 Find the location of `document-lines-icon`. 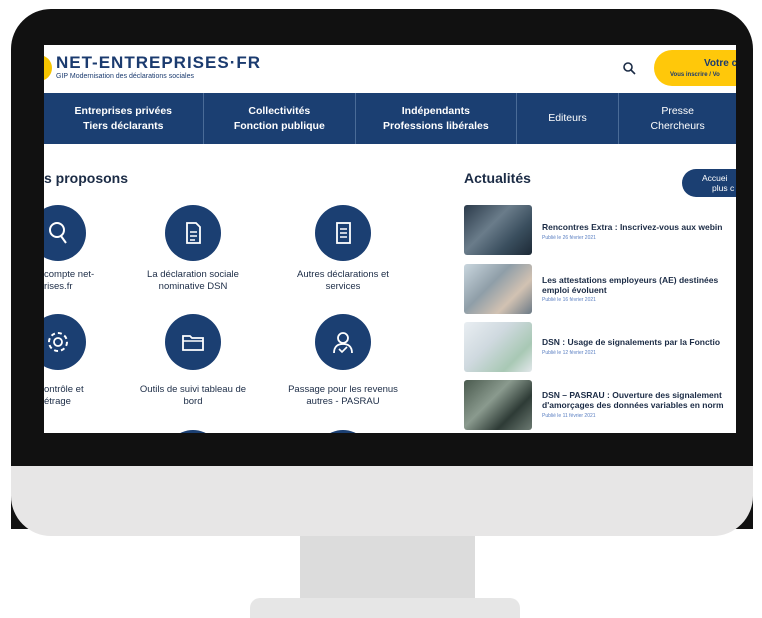

document-lines-icon is located at coordinates (343, 233).